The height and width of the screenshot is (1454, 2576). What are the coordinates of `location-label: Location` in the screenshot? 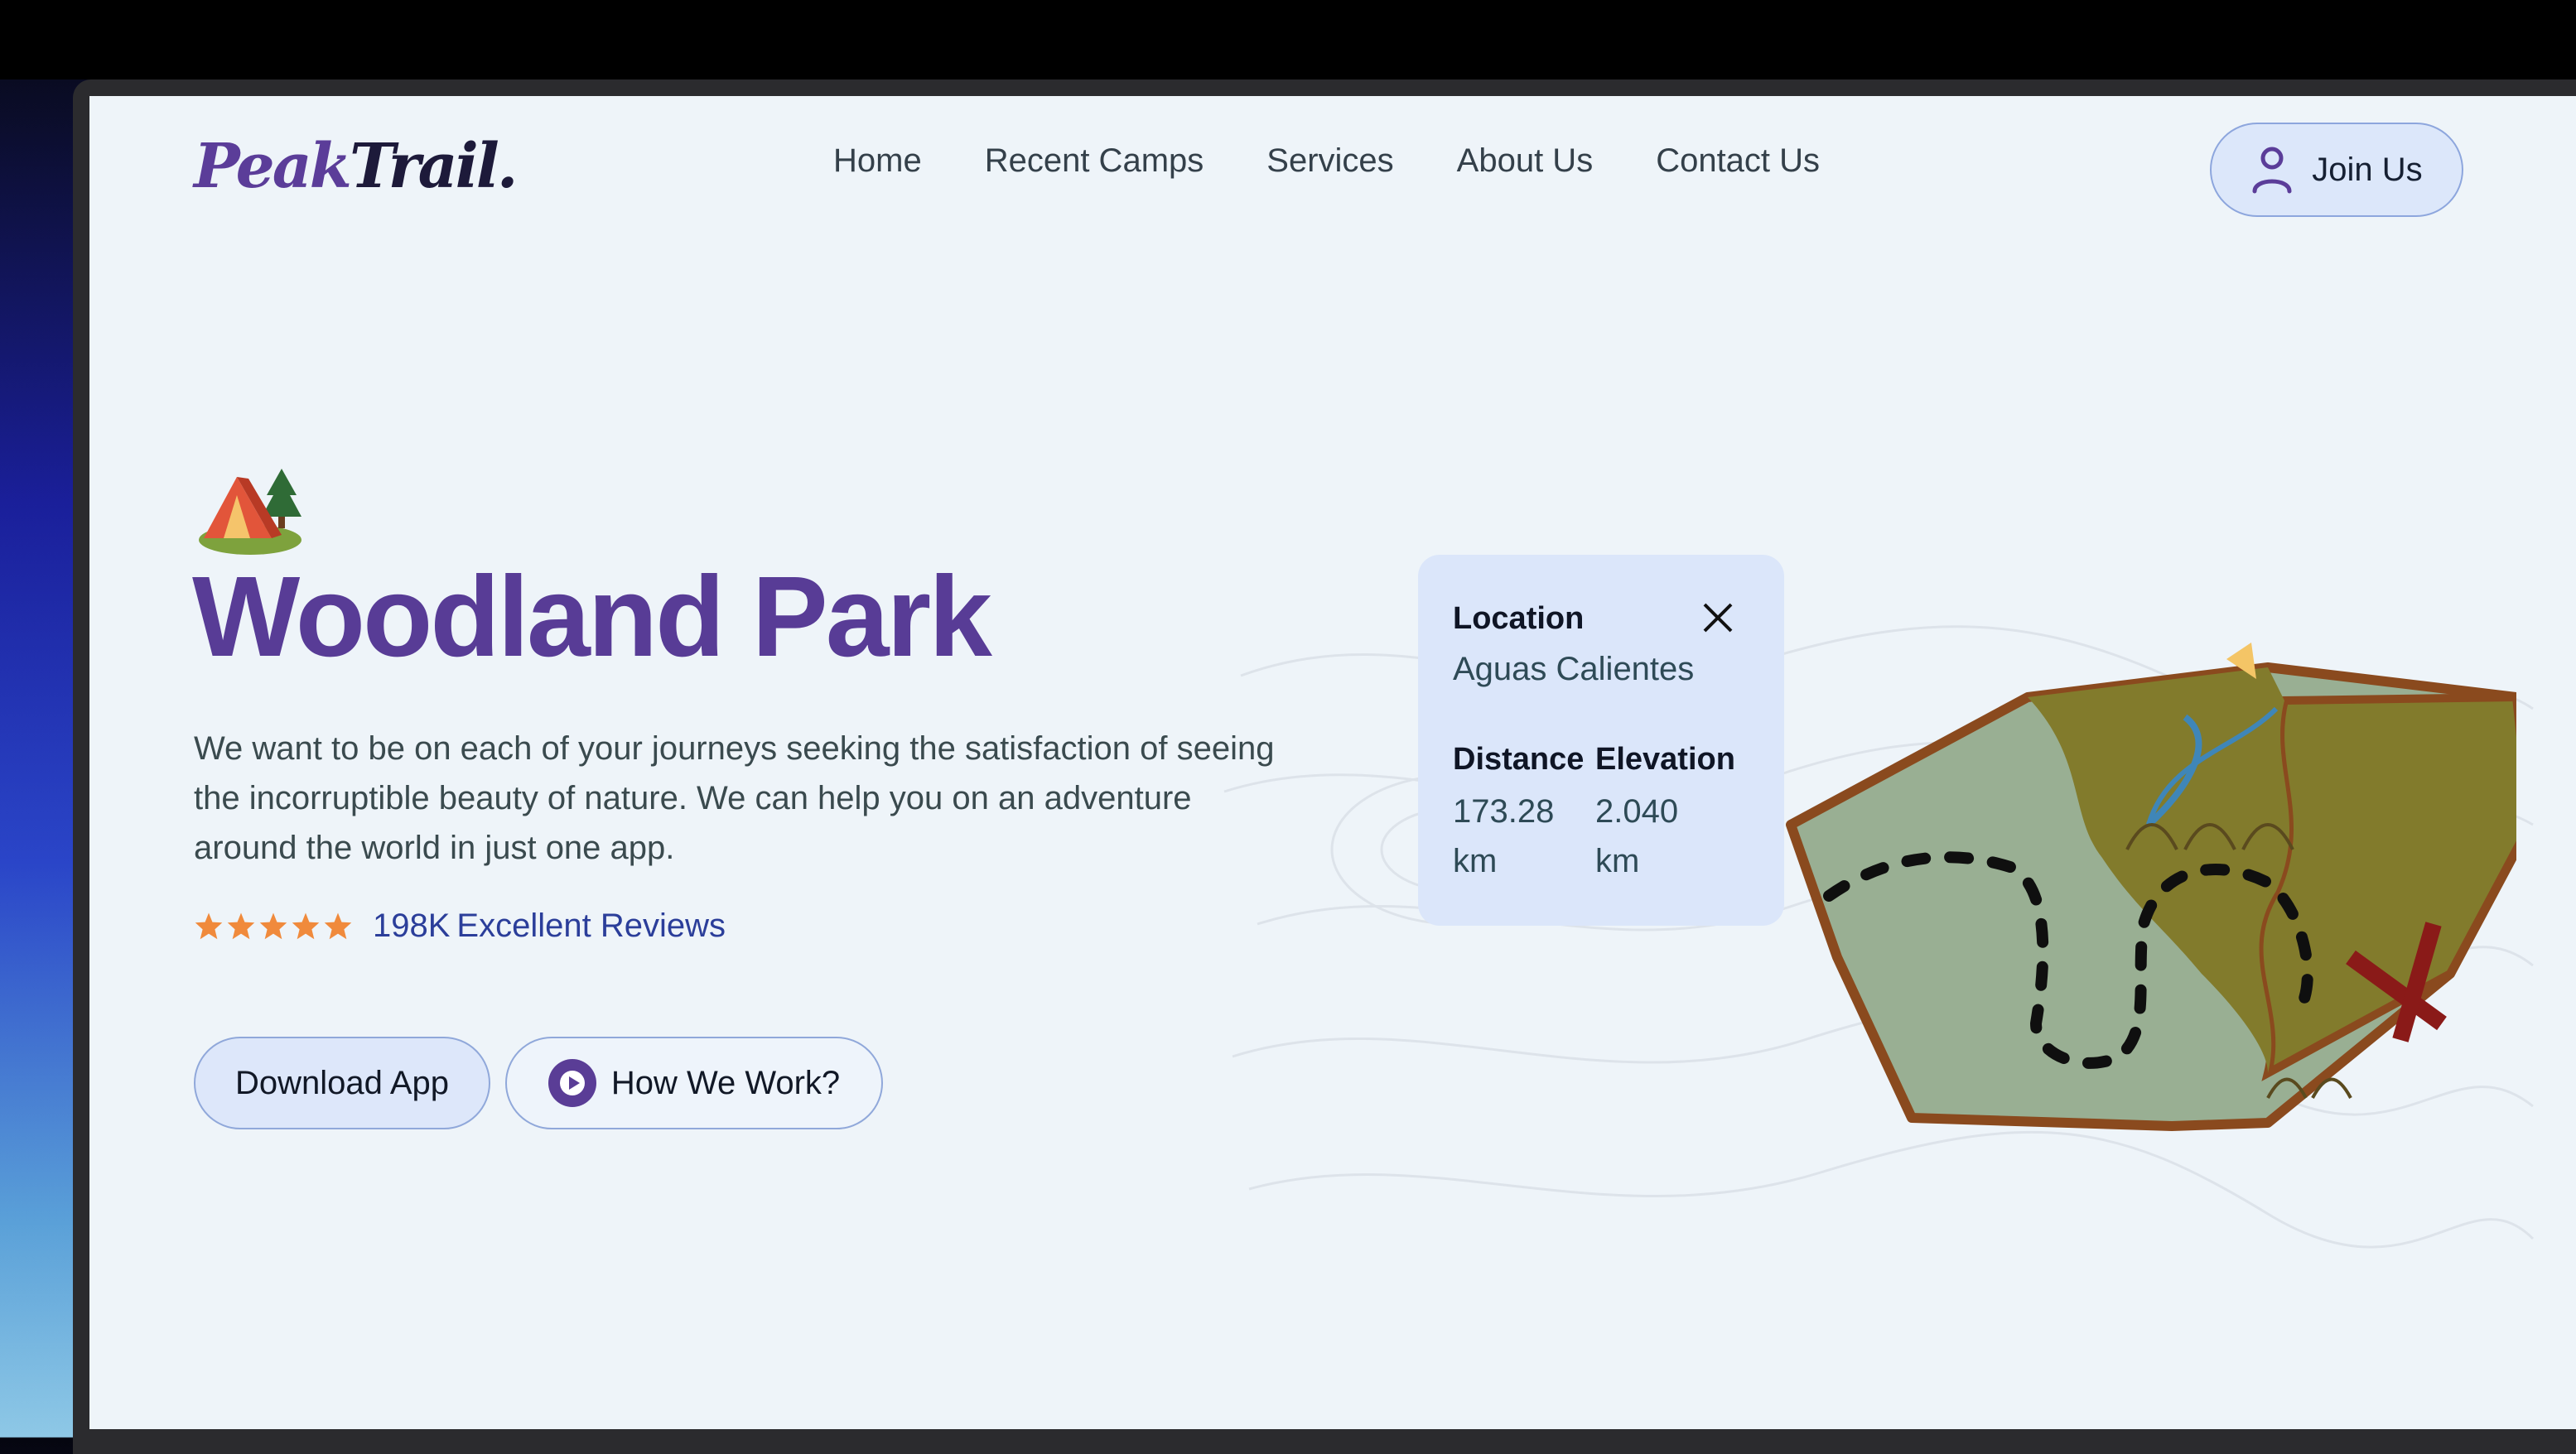 It's located at (1519, 618).